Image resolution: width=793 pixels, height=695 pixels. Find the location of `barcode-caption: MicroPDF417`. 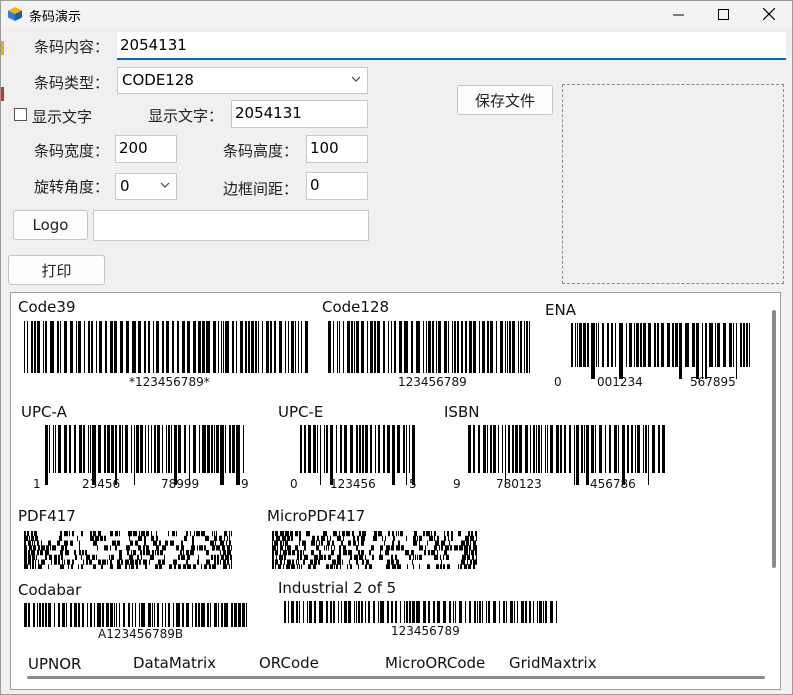

barcode-caption: MicroPDF417 is located at coordinates (316, 516).